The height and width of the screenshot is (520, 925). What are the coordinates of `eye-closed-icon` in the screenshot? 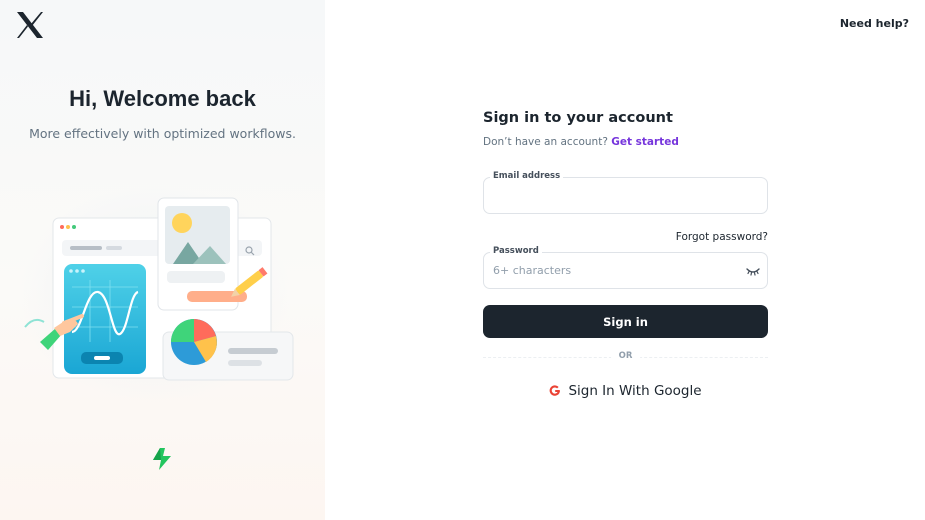 It's located at (753, 271).